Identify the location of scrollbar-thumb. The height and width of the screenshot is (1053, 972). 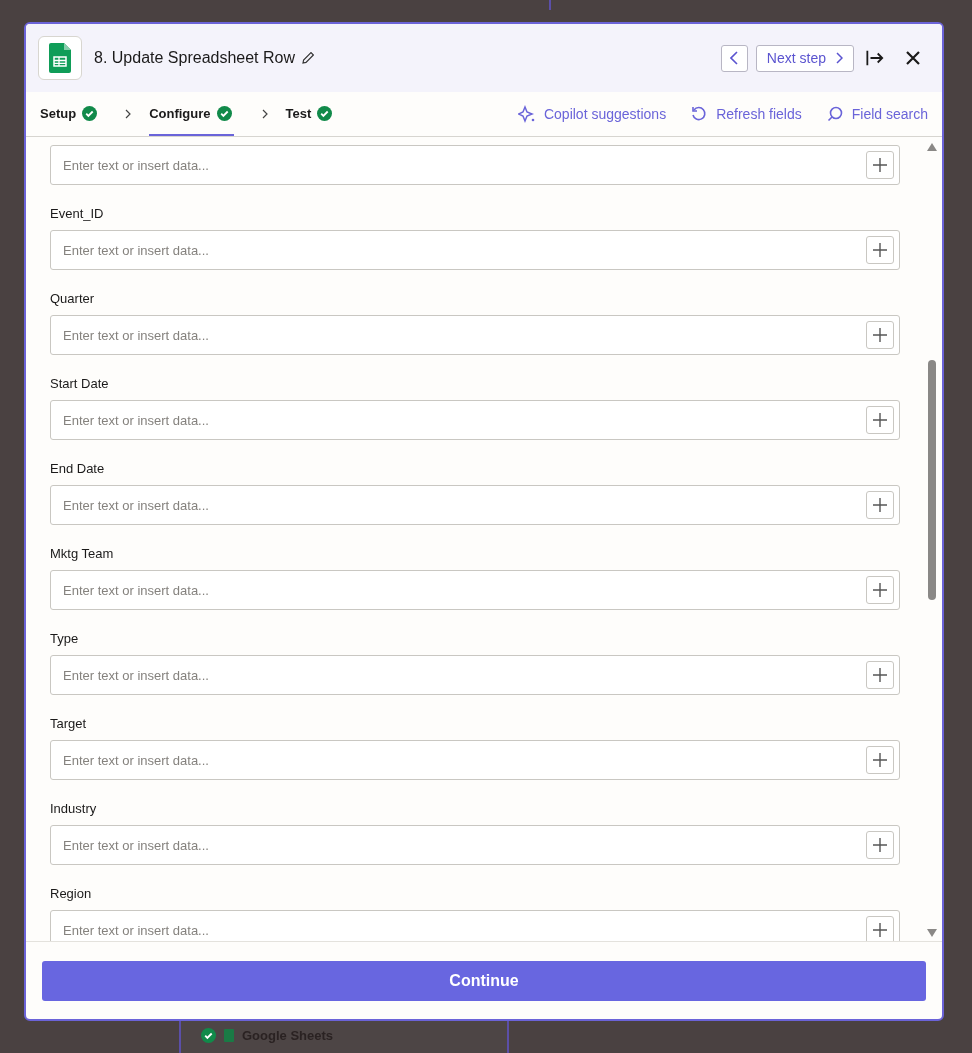
(932, 480).